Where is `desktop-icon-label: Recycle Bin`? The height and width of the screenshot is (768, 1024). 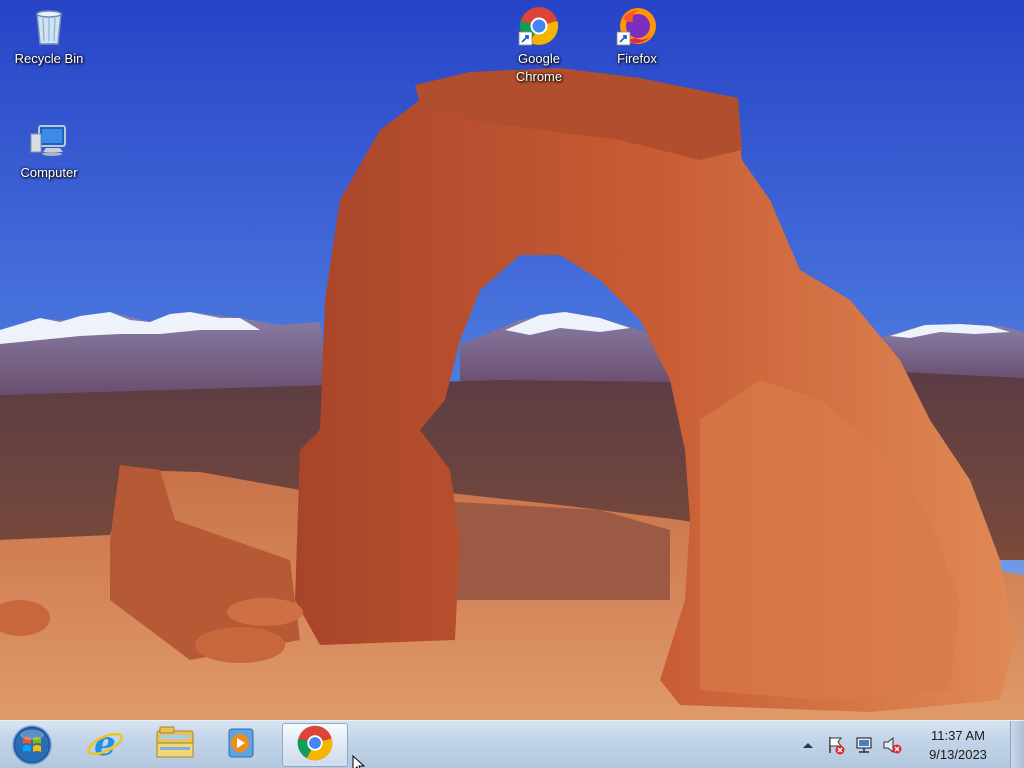
desktop-icon-label: Recycle Bin is located at coordinates (49, 58).